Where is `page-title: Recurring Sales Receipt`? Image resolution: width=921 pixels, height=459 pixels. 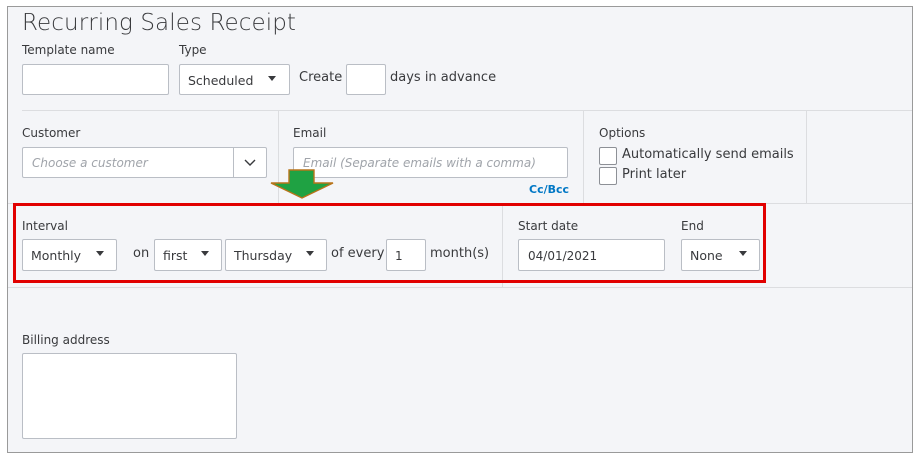 page-title: Recurring Sales Receipt is located at coordinates (159, 23).